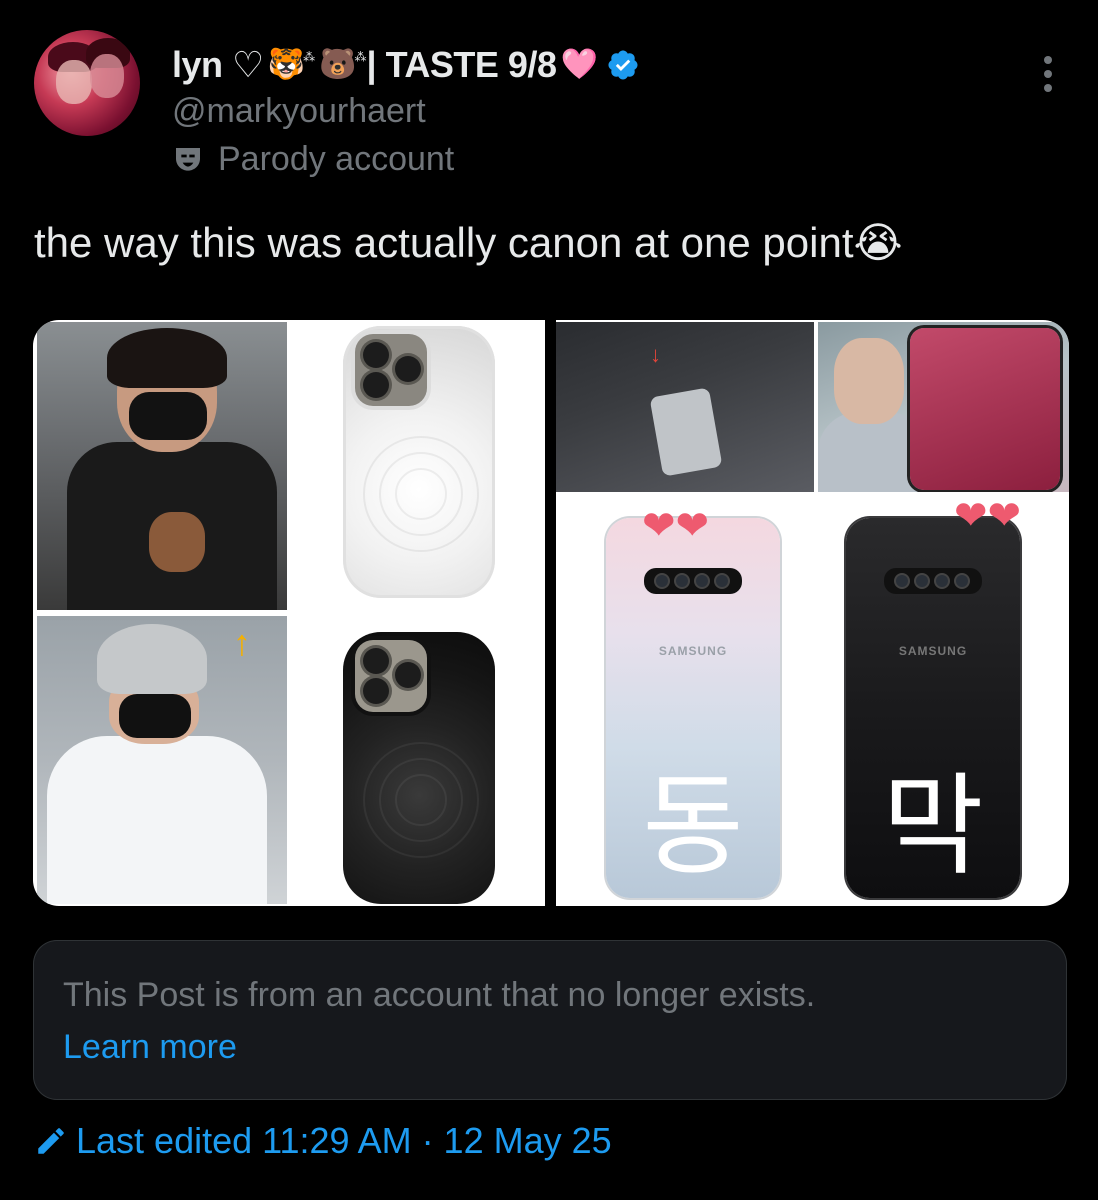 The height and width of the screenshot is (1200, 1098). What do you see at coordinates (74, 82) in the screenshot?
I see `avatar-face-left` at bounding box center [74, 82].